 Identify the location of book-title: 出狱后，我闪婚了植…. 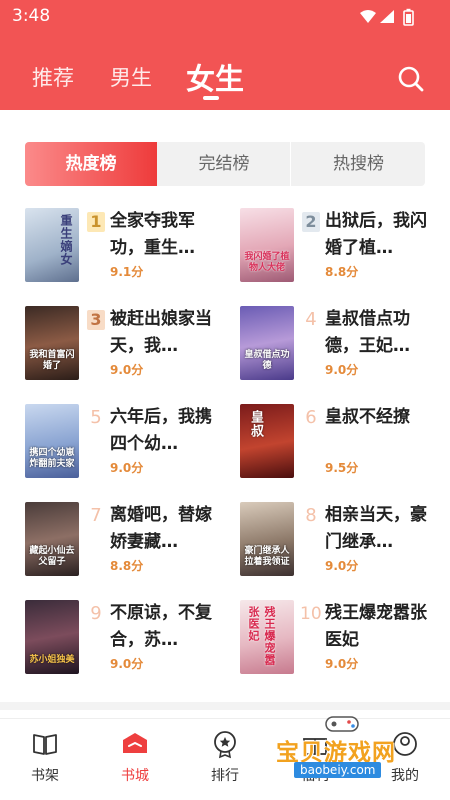
(376, 234).